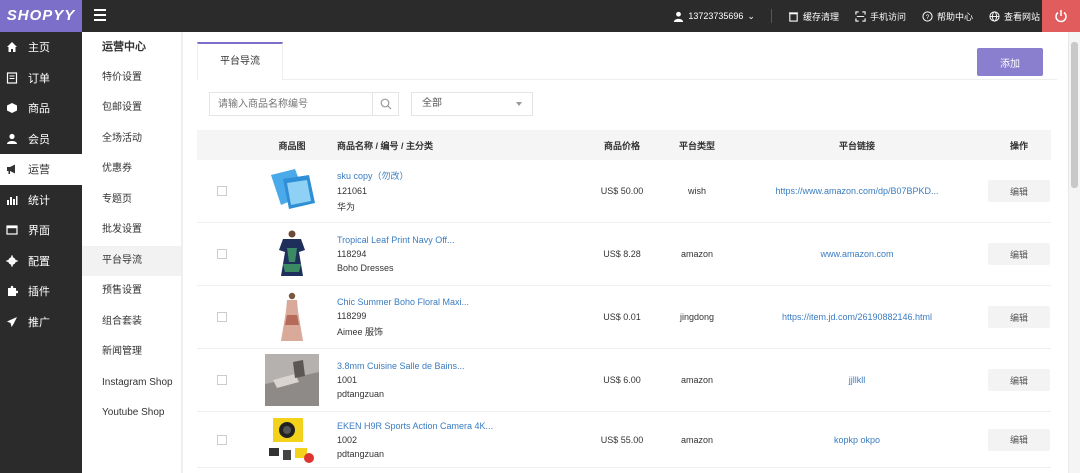  Describe the element at coordinates (12, 78) in the screenshot. I see `order-icon` at that location.